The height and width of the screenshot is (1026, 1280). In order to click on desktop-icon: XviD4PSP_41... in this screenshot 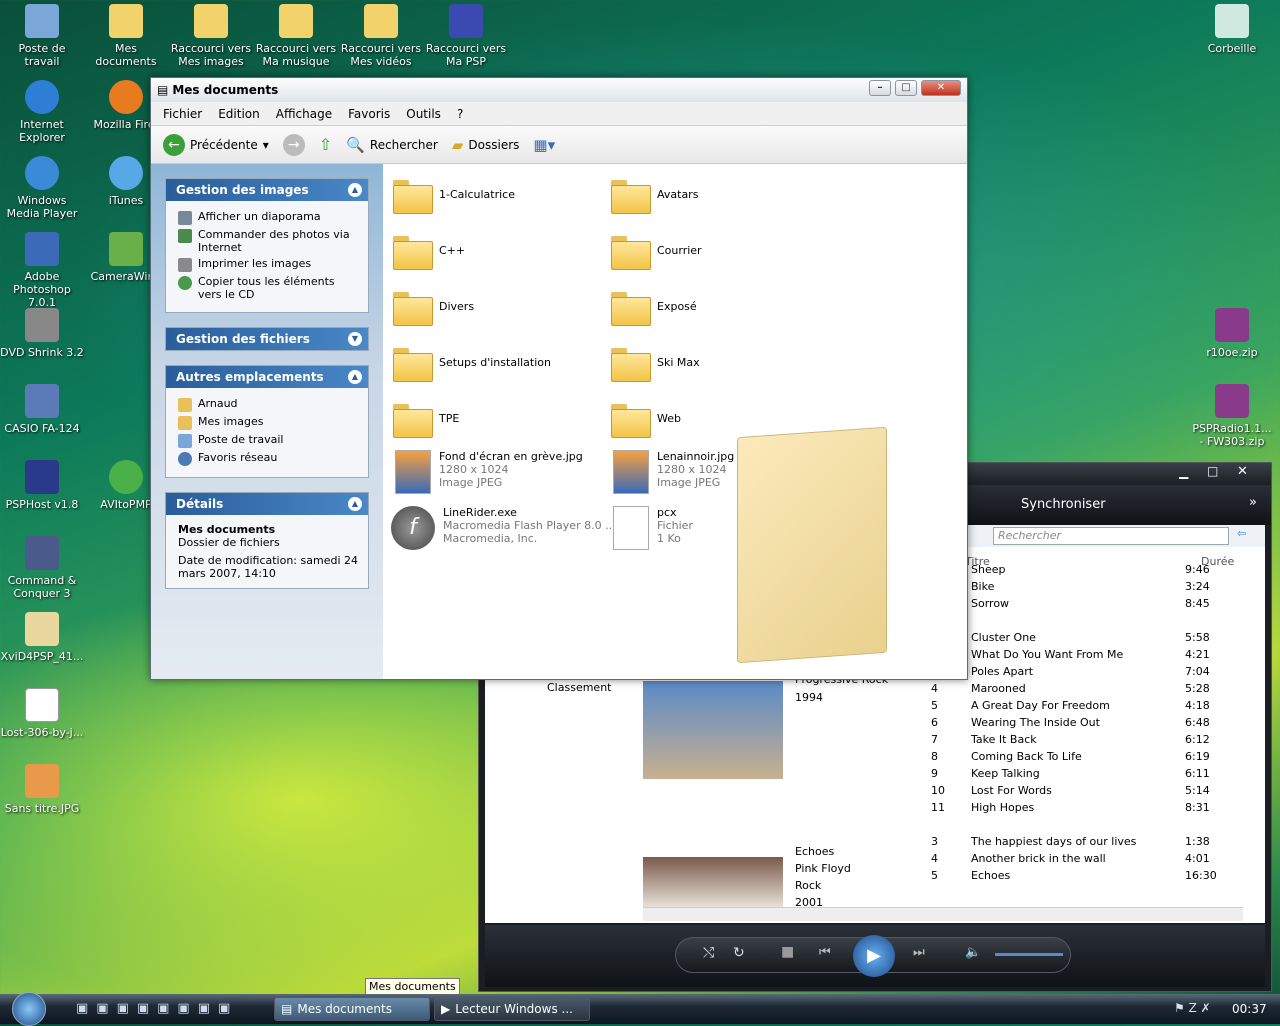, I will do `click(42, 637)`.